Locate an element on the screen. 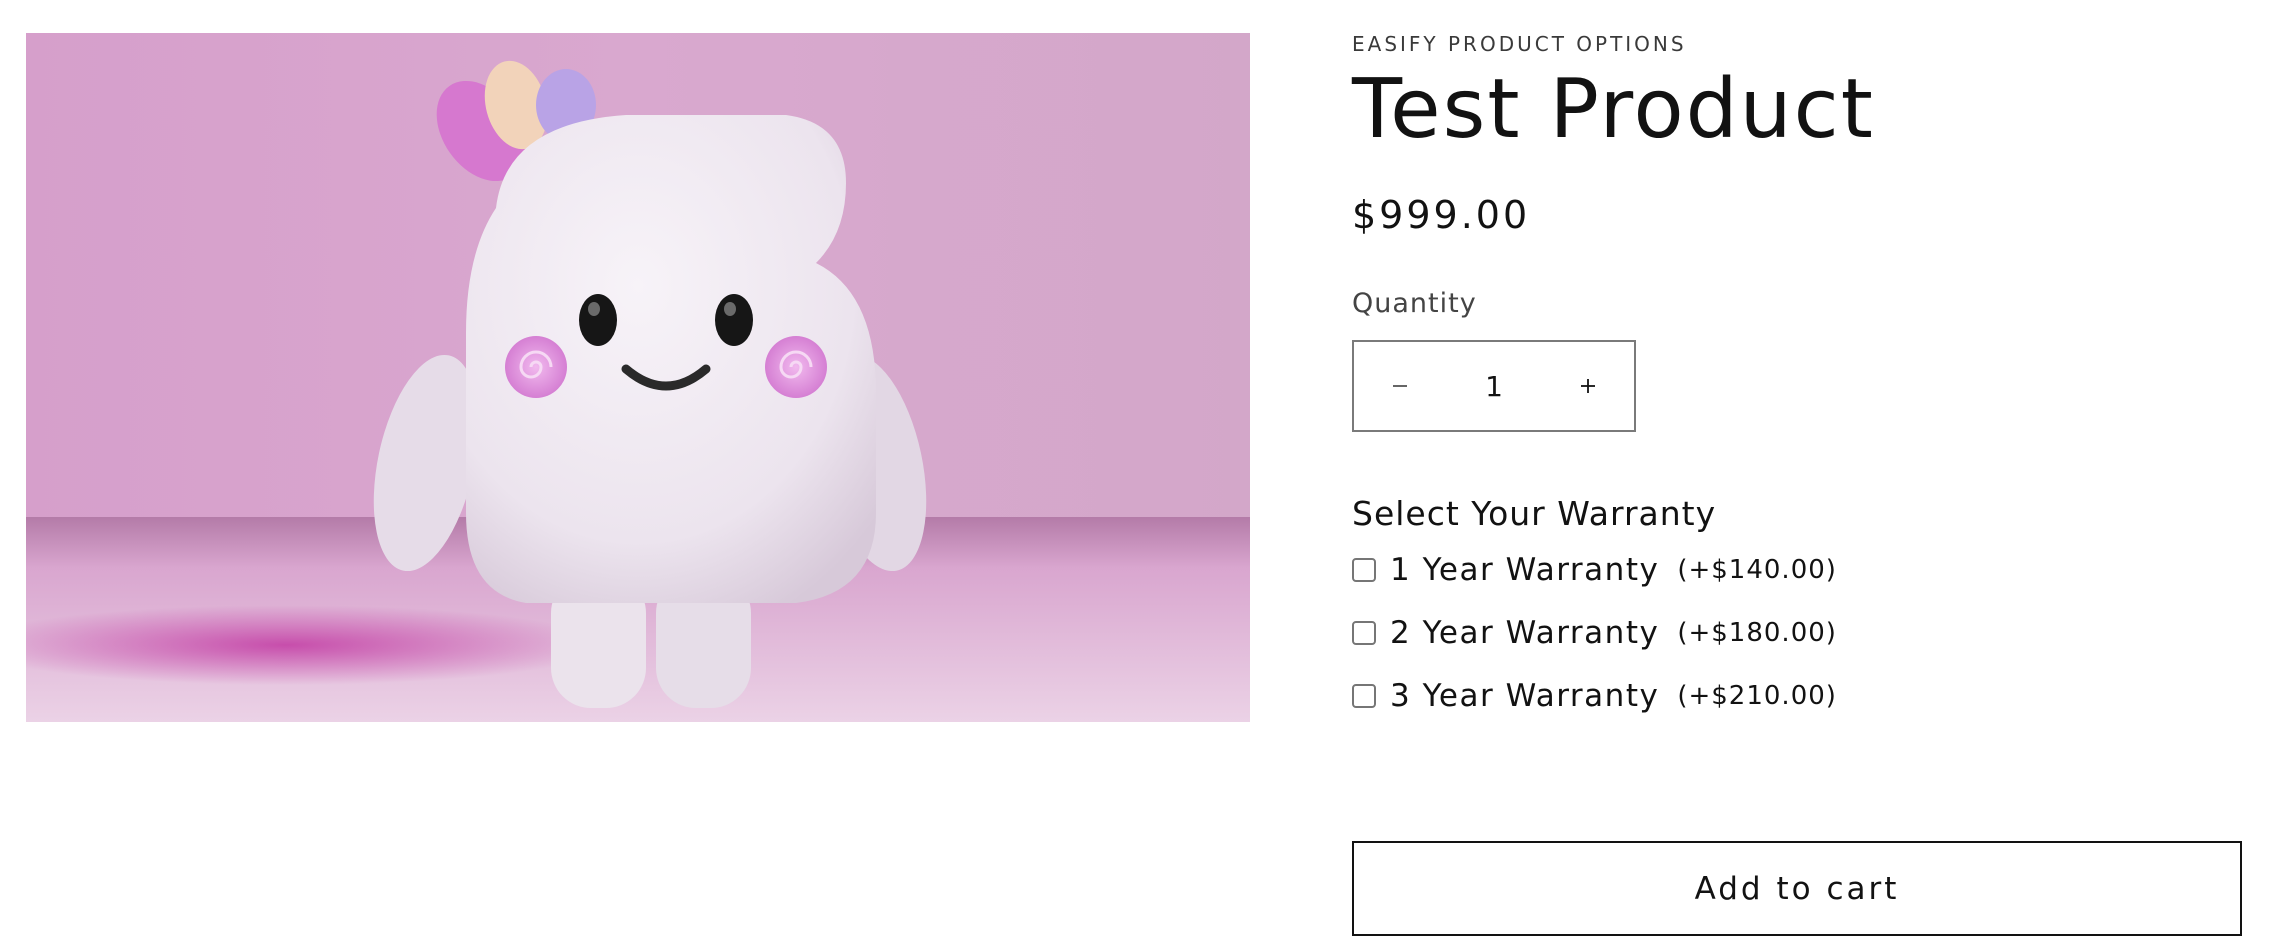  quantity-decrease-button is located at coordinates (1400, 386).